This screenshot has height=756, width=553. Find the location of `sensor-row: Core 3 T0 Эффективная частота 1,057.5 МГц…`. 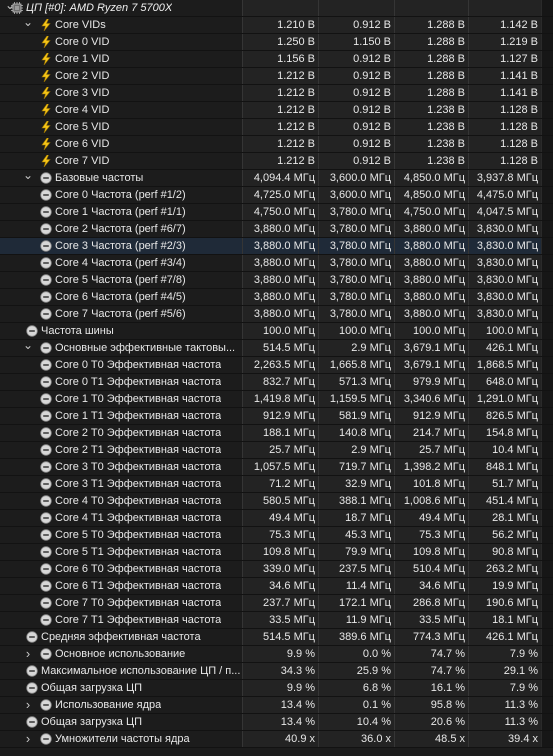

sensor-row: Core 3 T0 Эффективная частота 1,057.5 МГц… is located at coordinates (276, 467).